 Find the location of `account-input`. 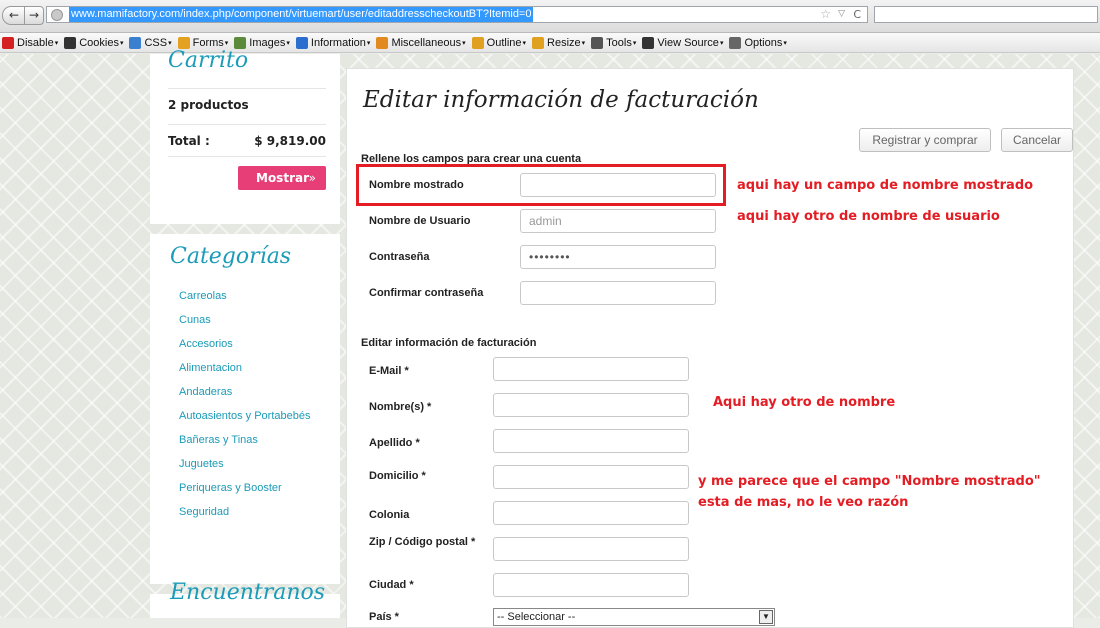

account-input is located at coordinates (618, 293).